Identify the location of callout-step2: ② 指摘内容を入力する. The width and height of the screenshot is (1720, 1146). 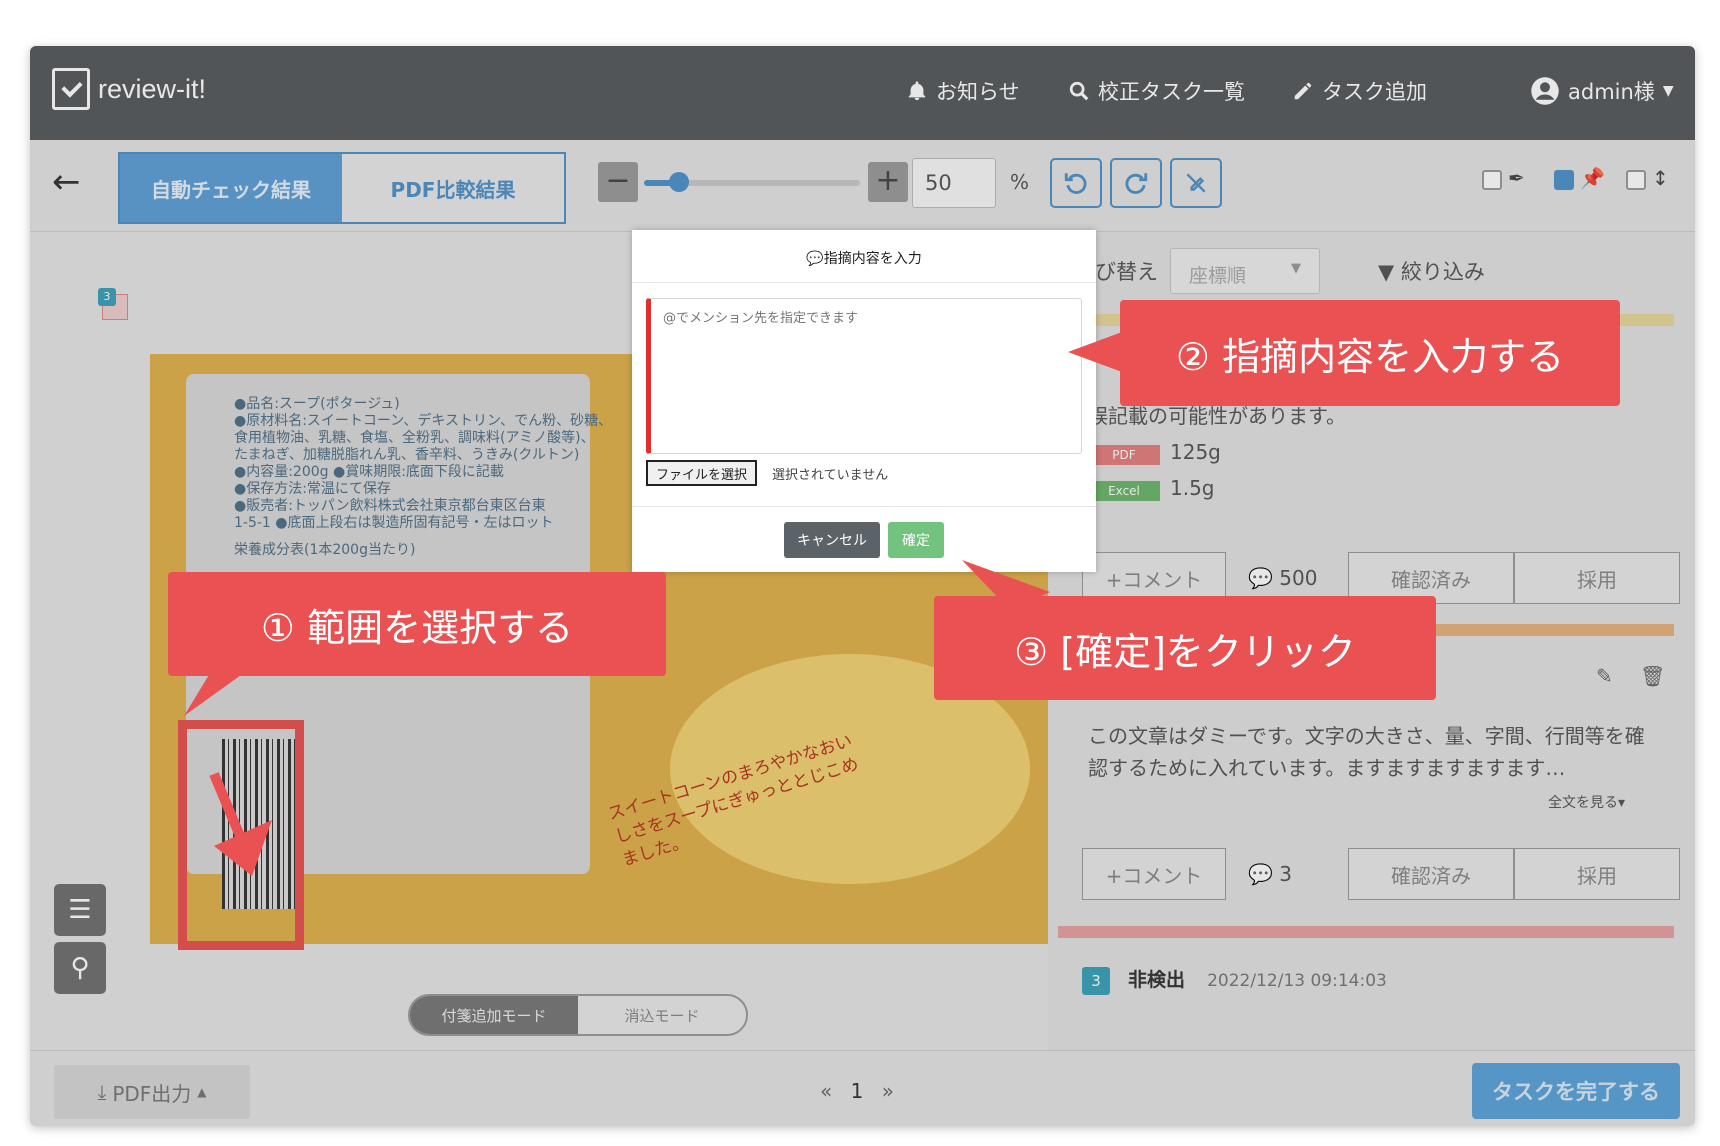
(1370, 353).